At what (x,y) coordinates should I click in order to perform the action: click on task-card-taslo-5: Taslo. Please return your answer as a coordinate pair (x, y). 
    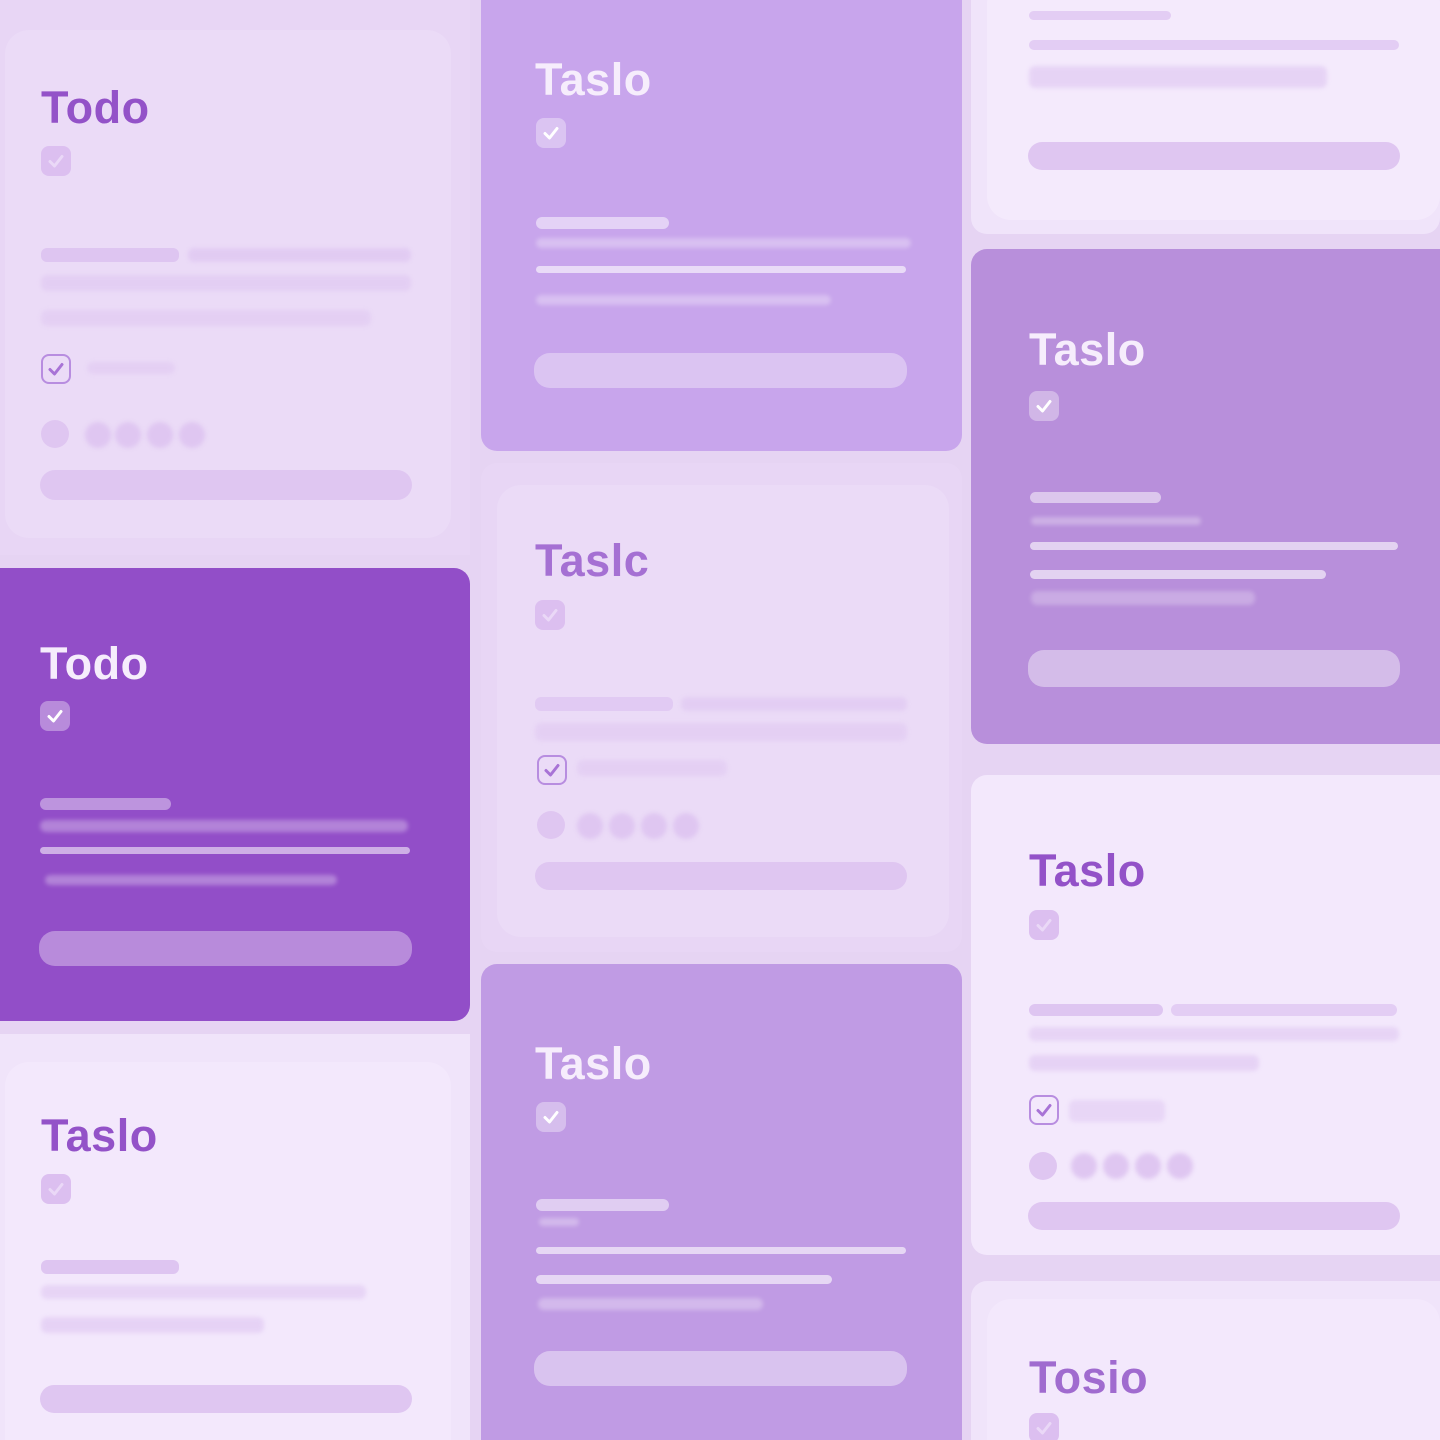
    Looking at the image, I should click on (1205, 1015).